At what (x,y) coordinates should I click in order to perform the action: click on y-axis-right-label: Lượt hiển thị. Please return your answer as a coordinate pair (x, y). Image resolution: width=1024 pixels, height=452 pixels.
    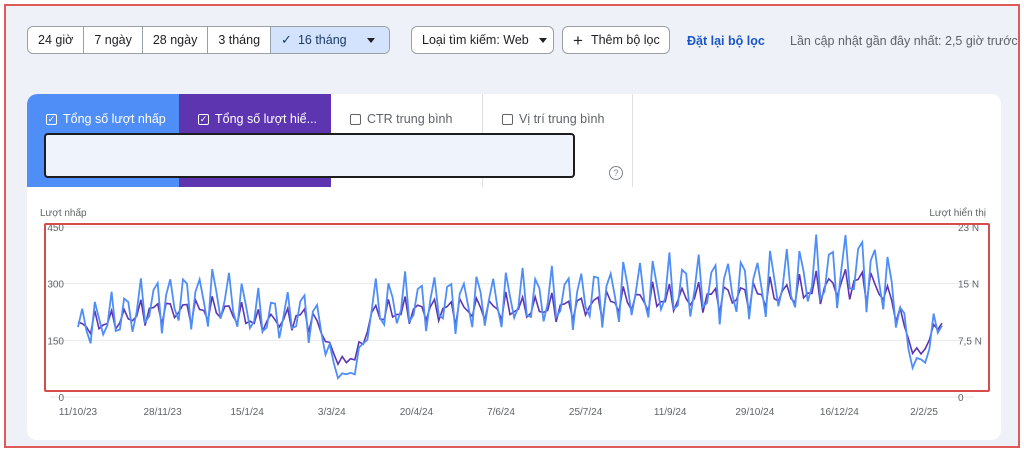
    Looking at the image, I should click on (957, 213).